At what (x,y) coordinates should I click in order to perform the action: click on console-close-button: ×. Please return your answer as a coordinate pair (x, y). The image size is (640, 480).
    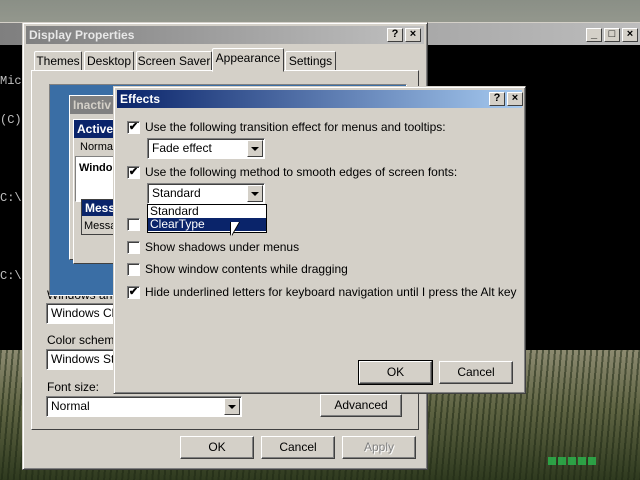
    Looking at the image, I should click on (630, 35).